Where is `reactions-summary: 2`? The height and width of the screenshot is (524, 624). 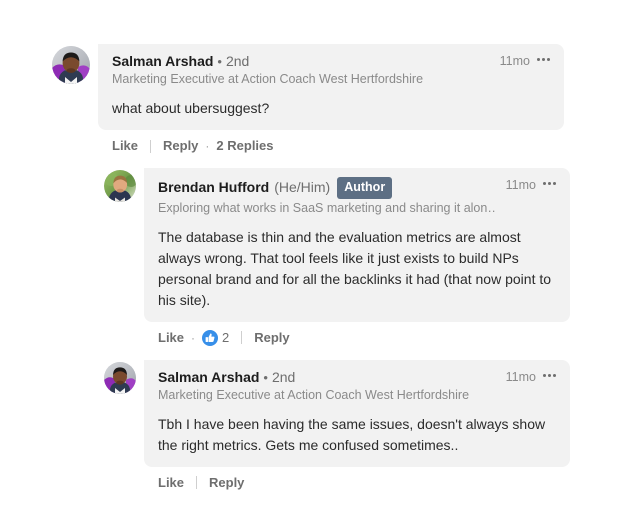
reactions-summary: 2 is located at coordinates (216, 337).